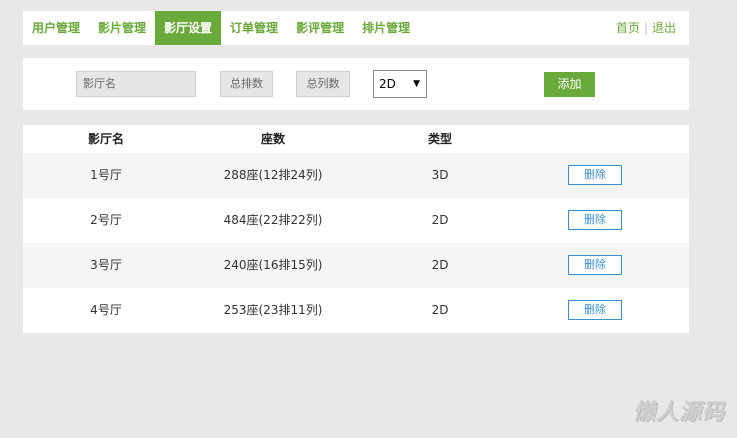  Describe the element at coordinates (273, 265) in the screenshot. I see `cell-seats: 240座(16排15列)` at that location.